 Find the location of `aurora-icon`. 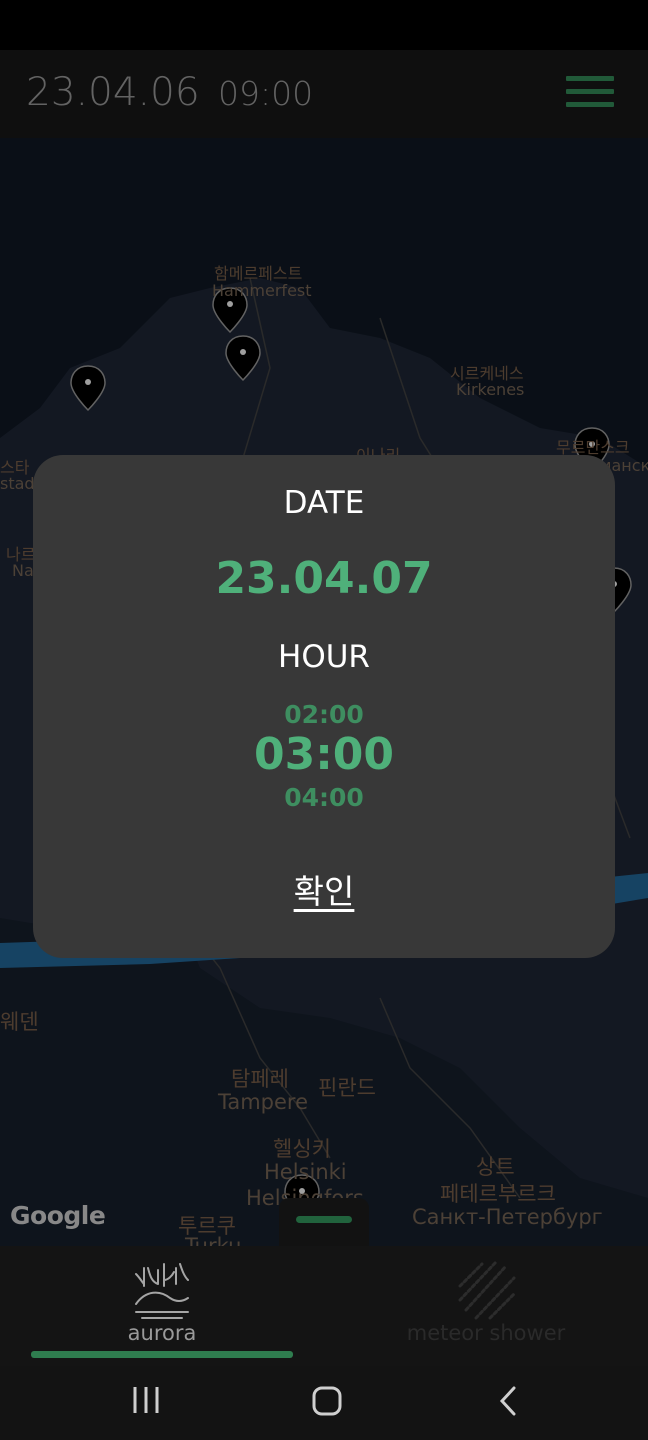

aurora-icon is located at coordinates (162, 1291).